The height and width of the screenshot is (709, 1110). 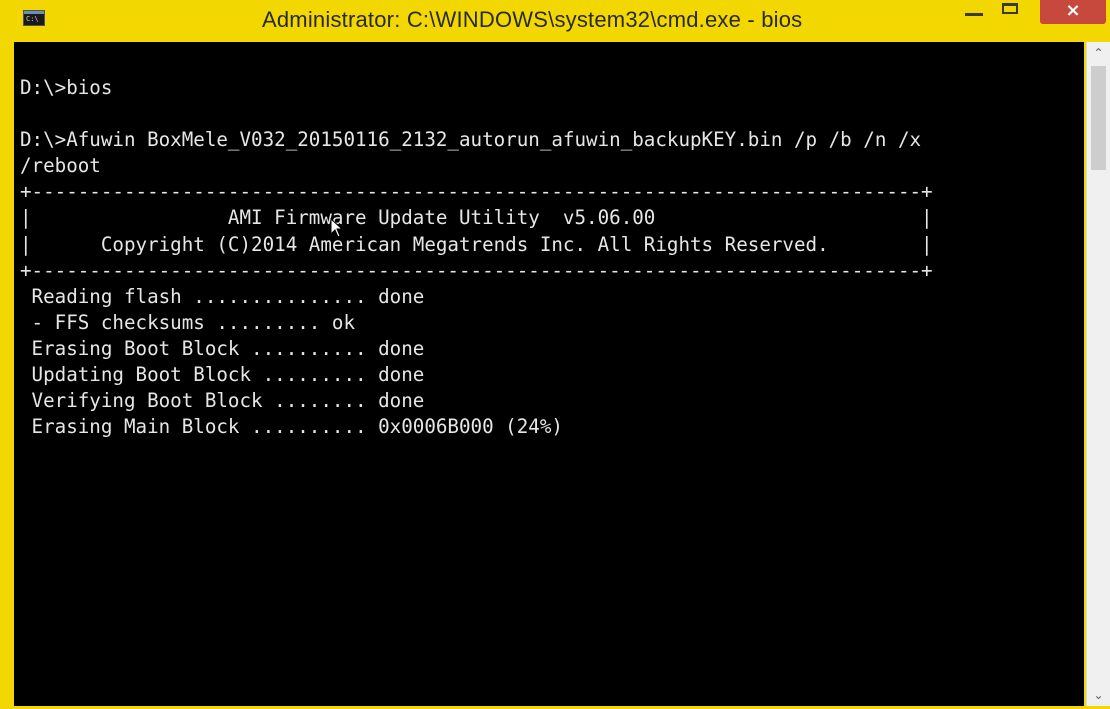 I want to click on scrollbar-thumb, so click(x=1098, y=118).